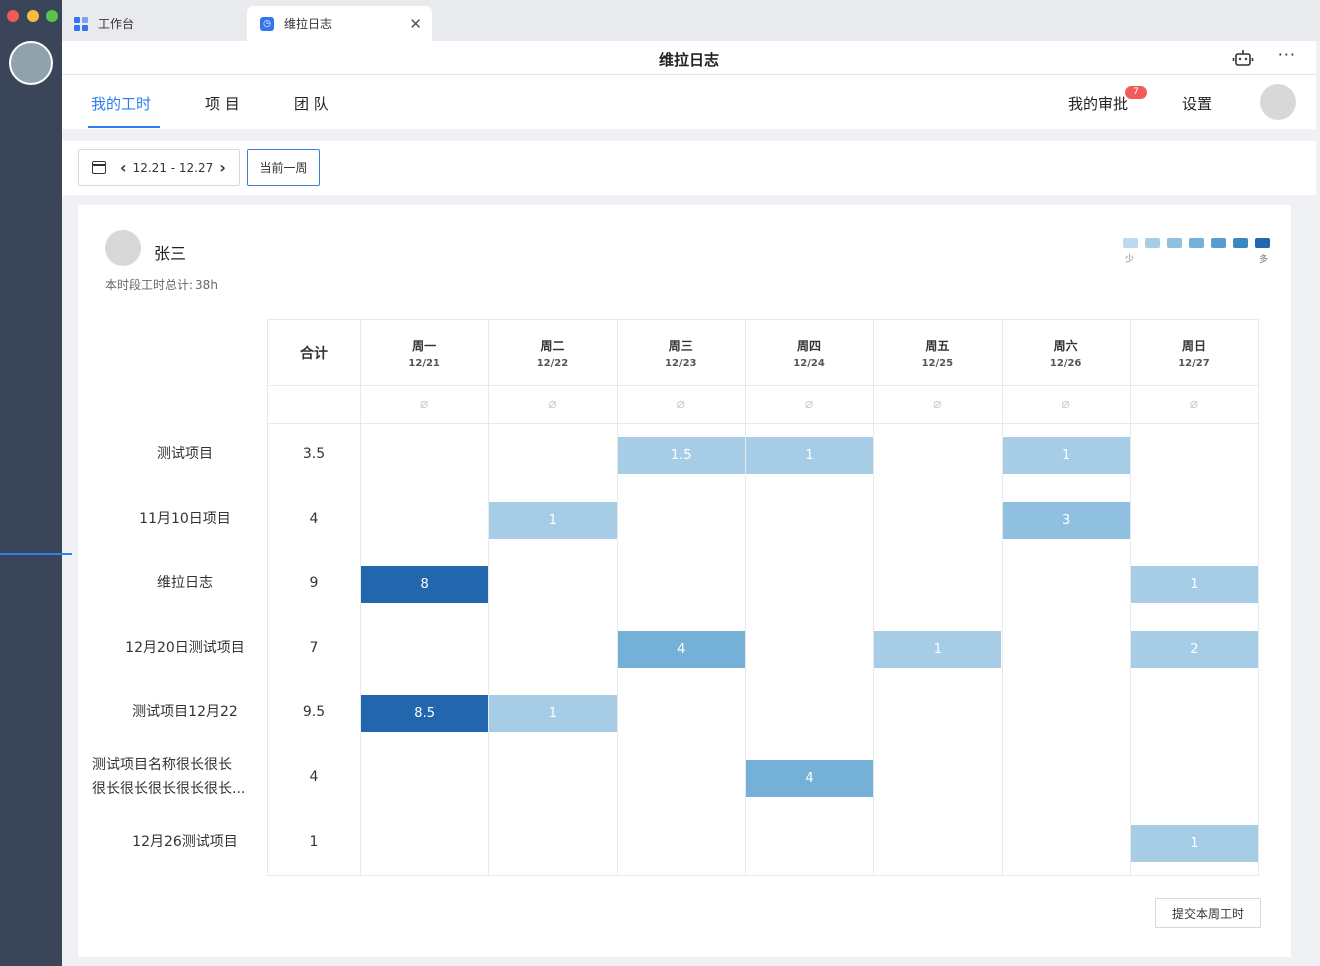 This screenshot has width=1320, height=966. What do you see at coordinates (222, 103) in the screenshot?
I see `nav-project: 项 目` at bounding box center [222, 103].